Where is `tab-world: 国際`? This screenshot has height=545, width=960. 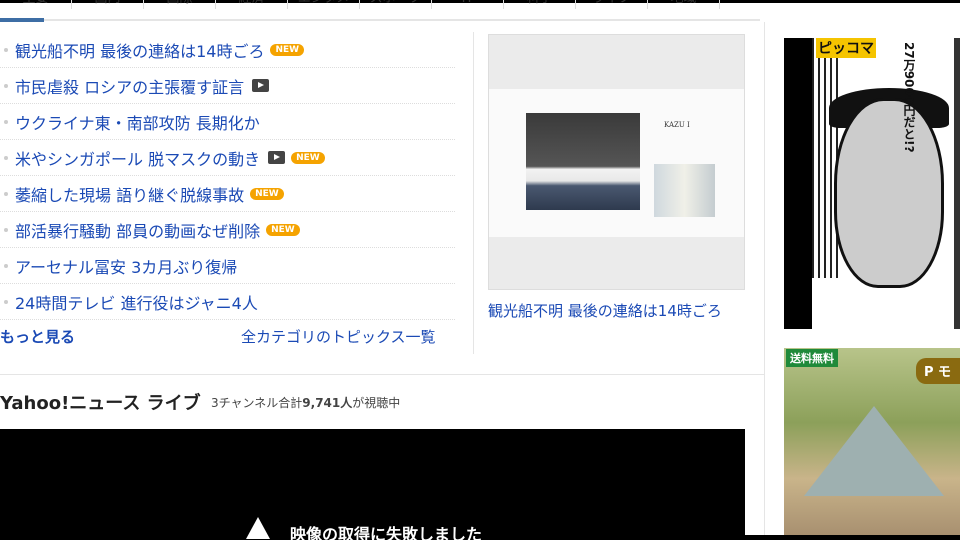 tab-world: 国際 is located at coordinates (180, 4).